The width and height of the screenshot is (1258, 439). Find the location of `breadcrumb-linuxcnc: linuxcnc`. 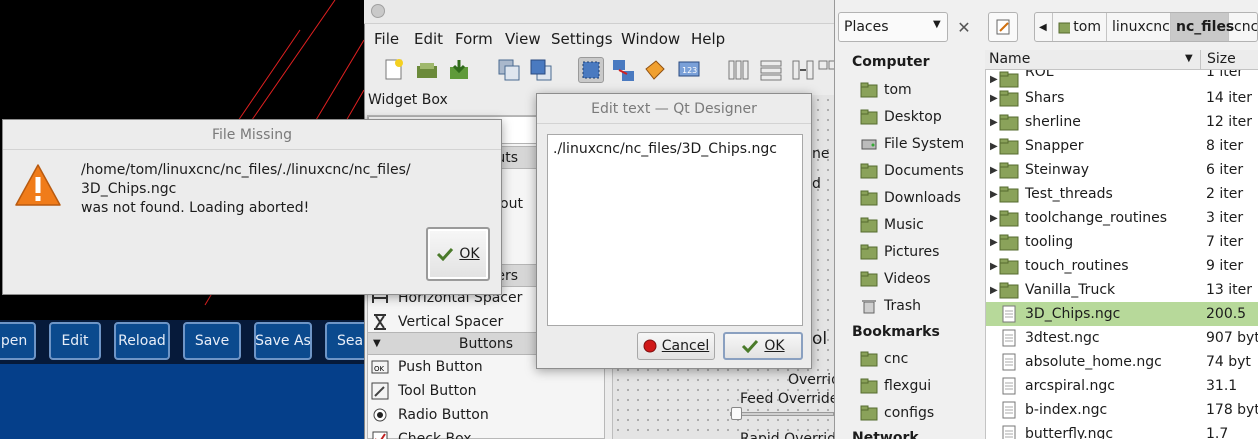

breadcrumb-linuxcnc: linuxcnc is located at coordinates (1139, 27).